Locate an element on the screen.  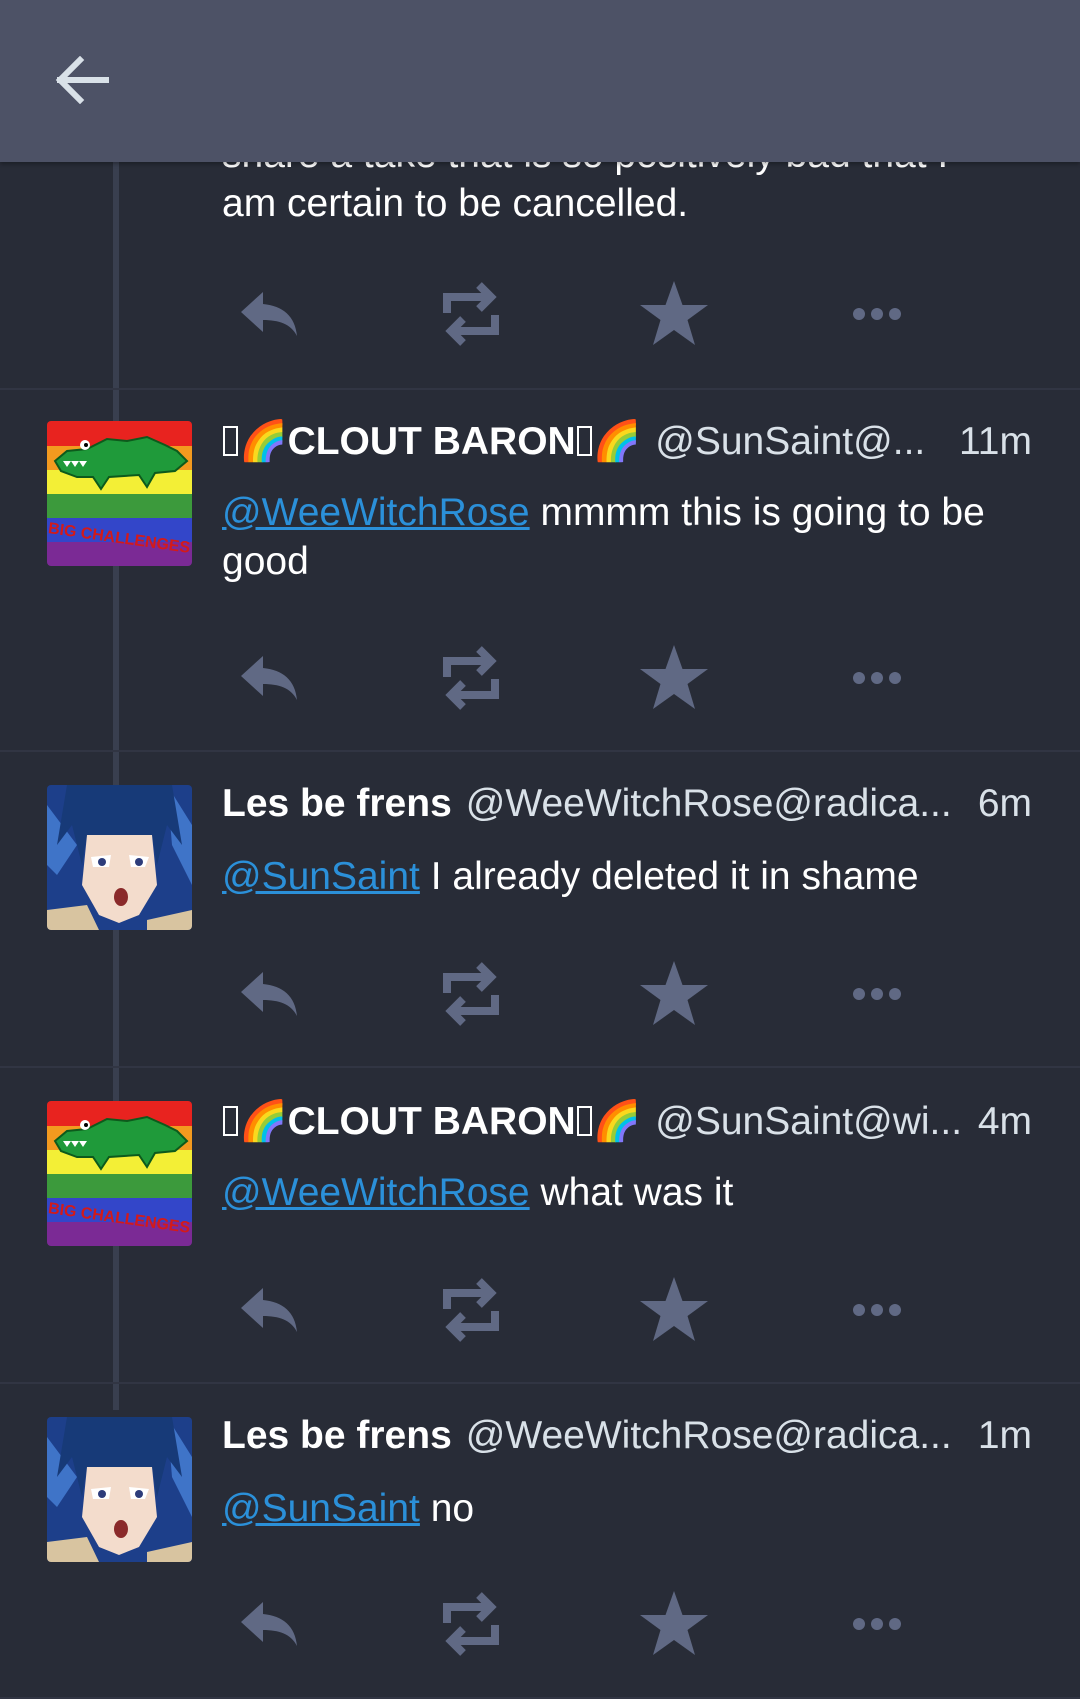
arrow-left-icon is located at coordinates (82, 80).